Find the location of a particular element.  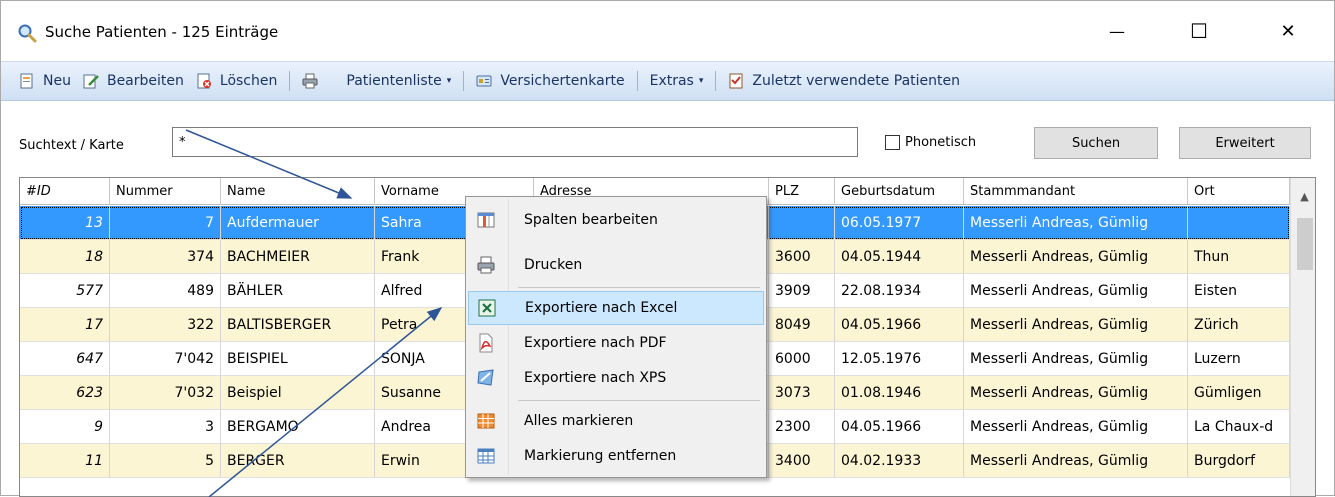

table-cell-ort: Thun is located at coordinates (1239, 257).